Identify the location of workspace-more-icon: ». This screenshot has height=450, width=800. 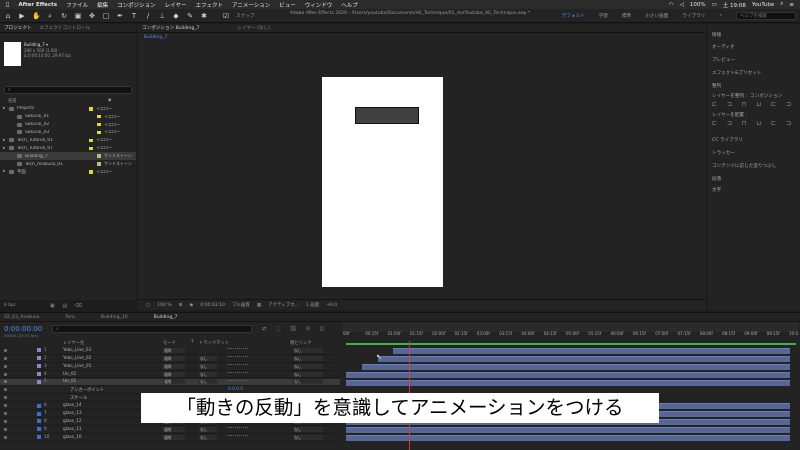
(720, 15).